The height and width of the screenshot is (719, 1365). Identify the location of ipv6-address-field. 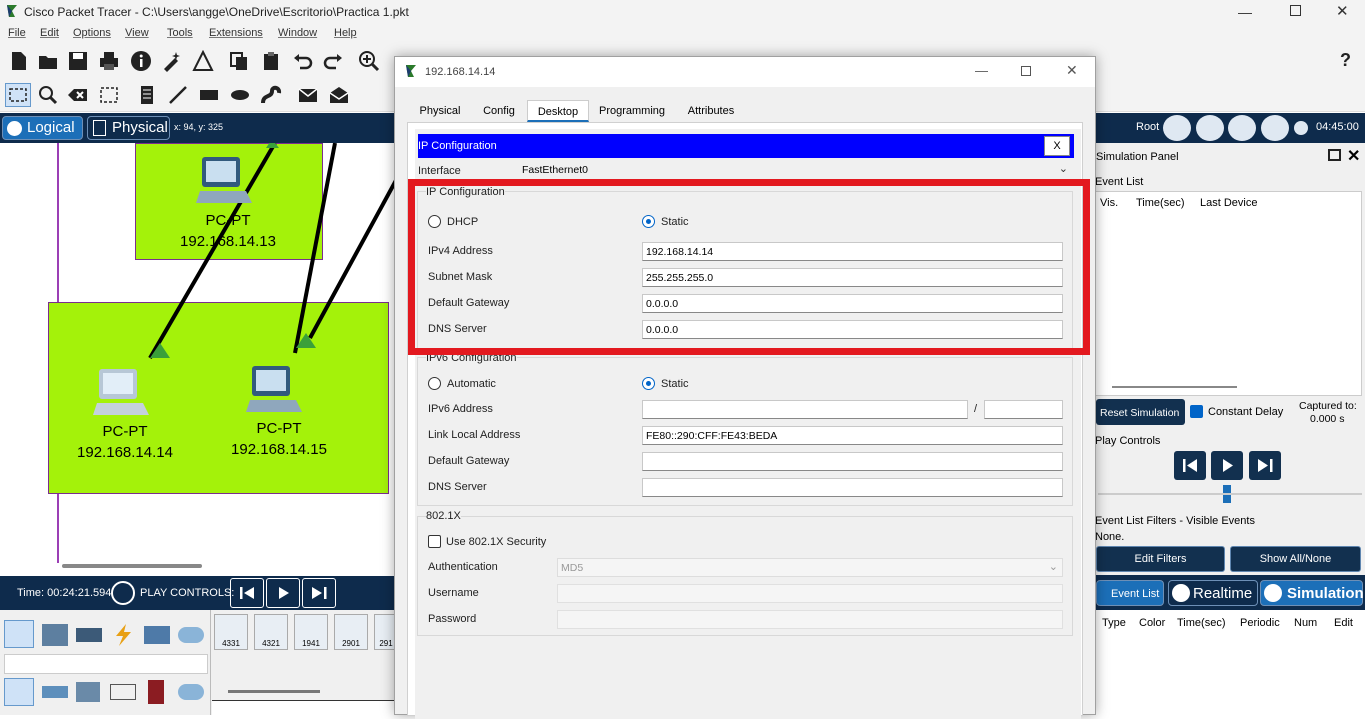
(805, 409).